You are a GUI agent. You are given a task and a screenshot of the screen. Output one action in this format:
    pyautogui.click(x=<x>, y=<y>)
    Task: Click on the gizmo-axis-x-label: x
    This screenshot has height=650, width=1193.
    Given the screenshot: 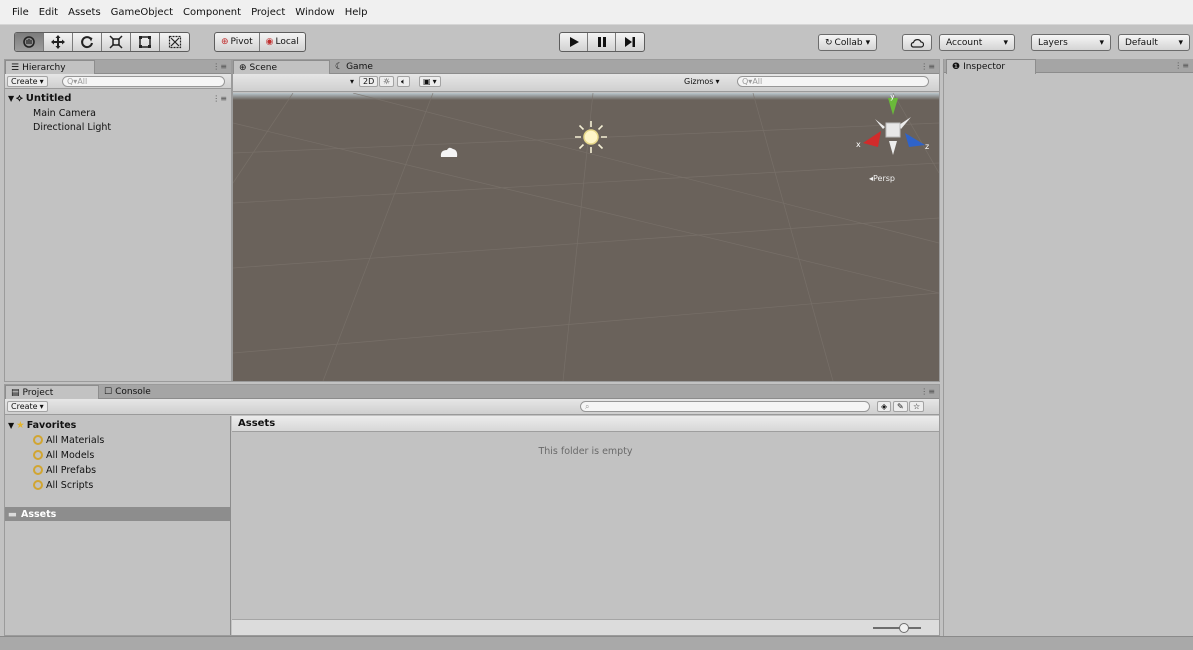 What is the action you would take?
    pyautogui.click(x=858, y=144)
    